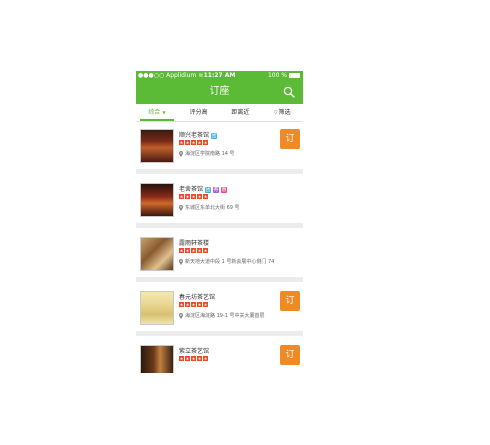  What do you see at coordinates (219, 254) in the screenshot?
I see `restaurant-card: 露雨轩茶楼 ★ ★ ★ ★ ★ 新天地大道中段 1 号新会展中心侧门 74` at bounding box center [219, 254].